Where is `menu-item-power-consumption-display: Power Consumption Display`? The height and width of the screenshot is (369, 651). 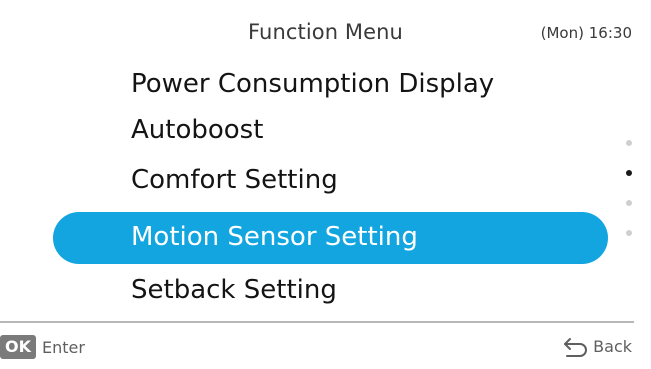 menu-item-power-consumption-display: Power Consumption Display is located at coordinates (312, 84).